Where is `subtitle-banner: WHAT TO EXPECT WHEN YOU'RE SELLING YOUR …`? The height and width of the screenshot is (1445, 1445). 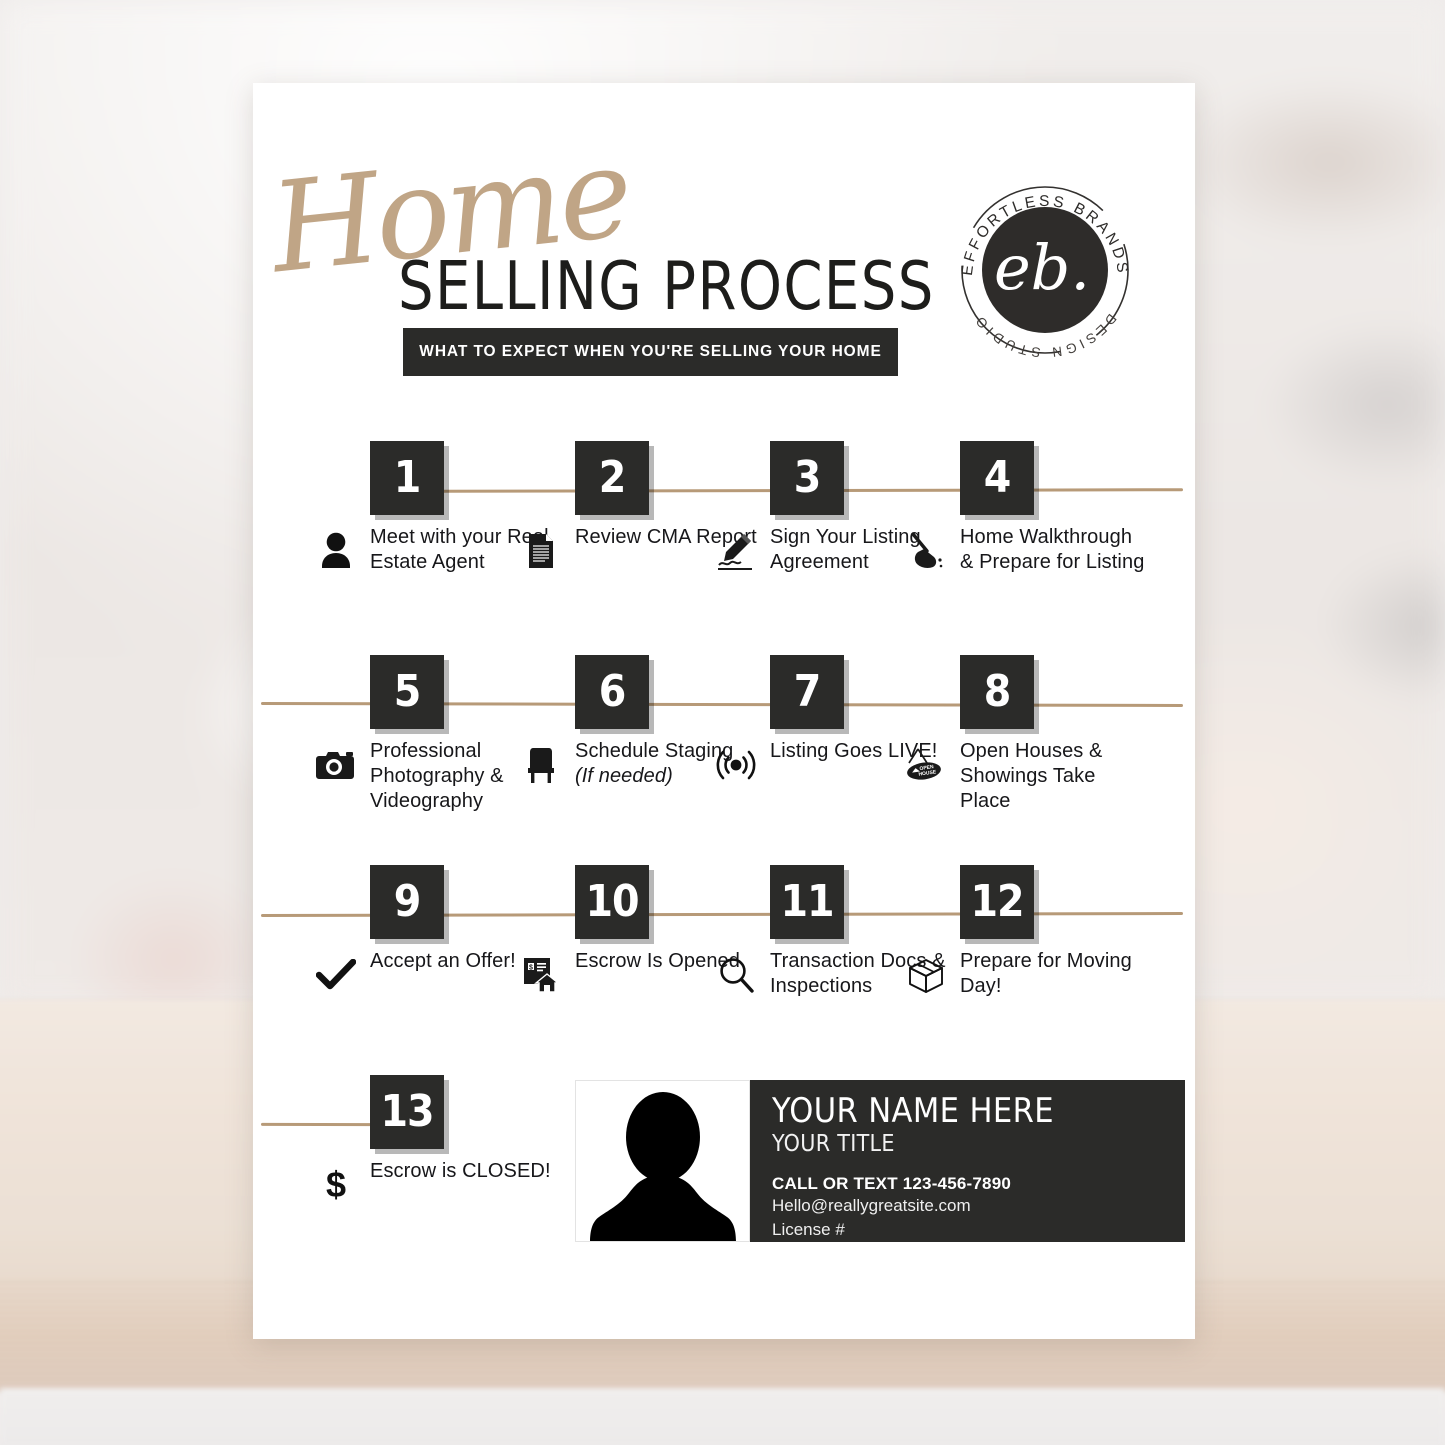
subtitle-banner: WHAT TO EXPECT WHEN YOU'RE SELLING YOUR … is located at coordinates (650, 352).